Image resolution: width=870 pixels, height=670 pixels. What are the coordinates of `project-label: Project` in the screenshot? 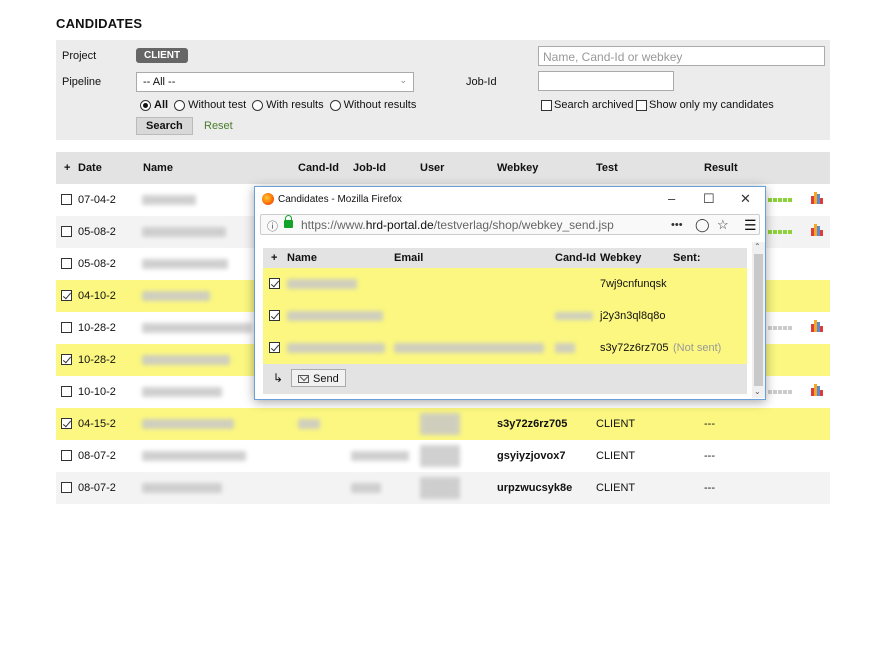 It's located at (79, 56).